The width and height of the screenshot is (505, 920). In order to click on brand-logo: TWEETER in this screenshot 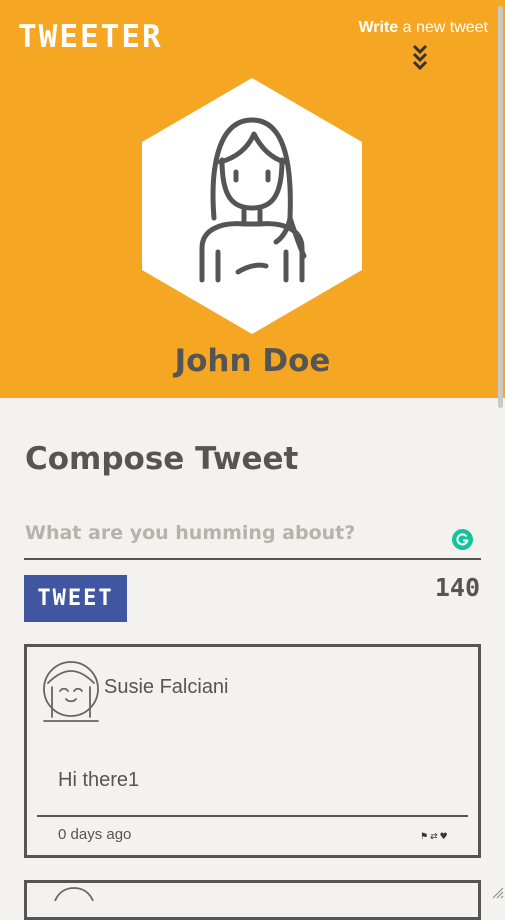, I will do `click(90, 37)`.